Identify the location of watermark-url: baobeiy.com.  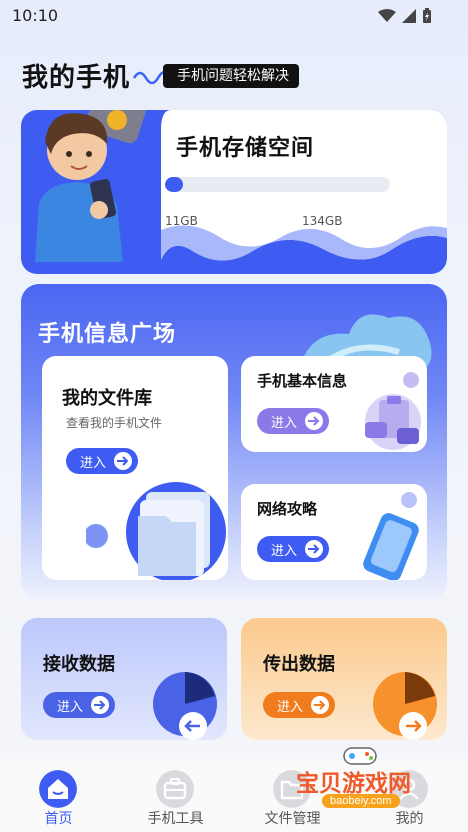
(361, 801).